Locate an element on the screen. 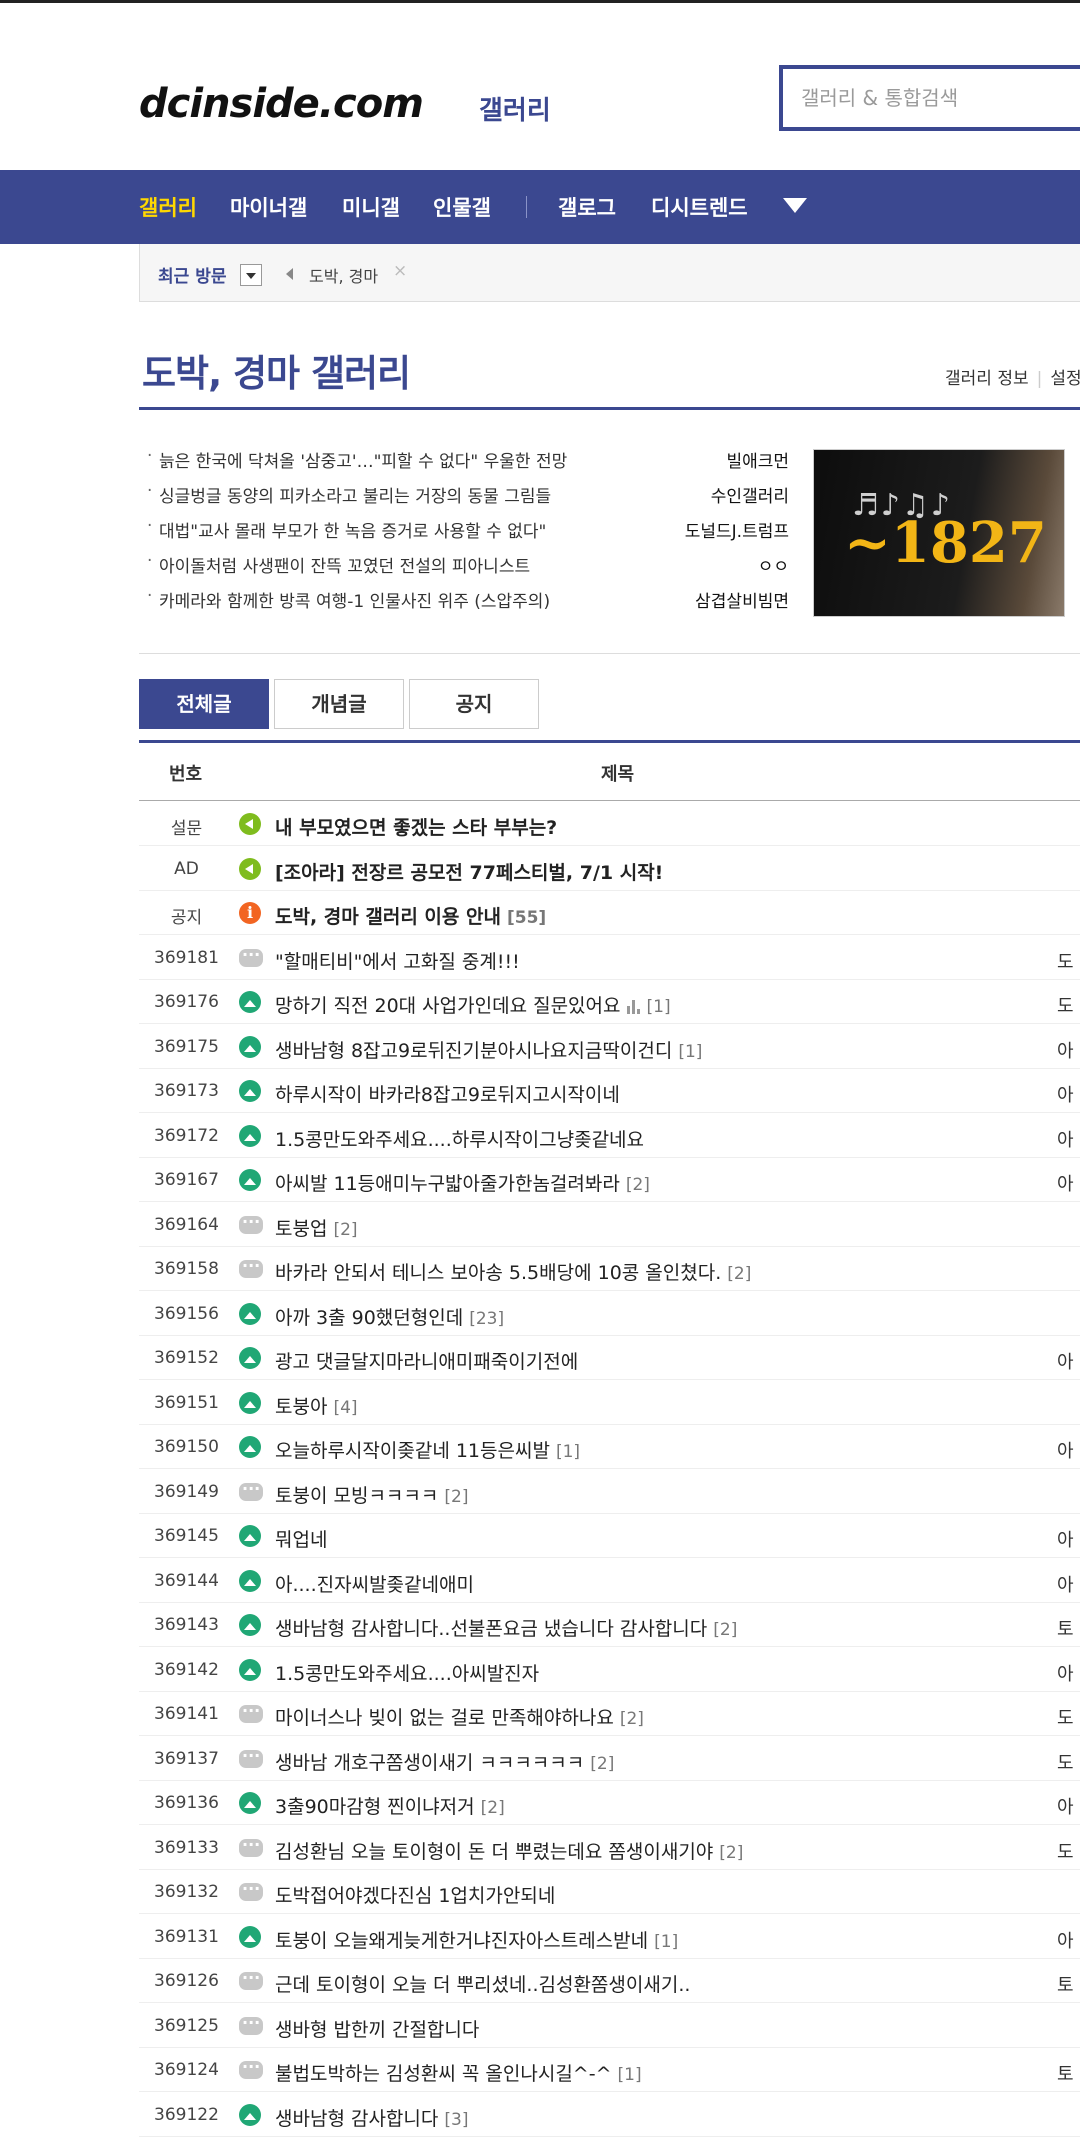 The height and width of the screenshot is (2137, 1080). post-subject: 도박, 경마 갤러리 이용 안내 [55] is located at coordinates (410, 915).